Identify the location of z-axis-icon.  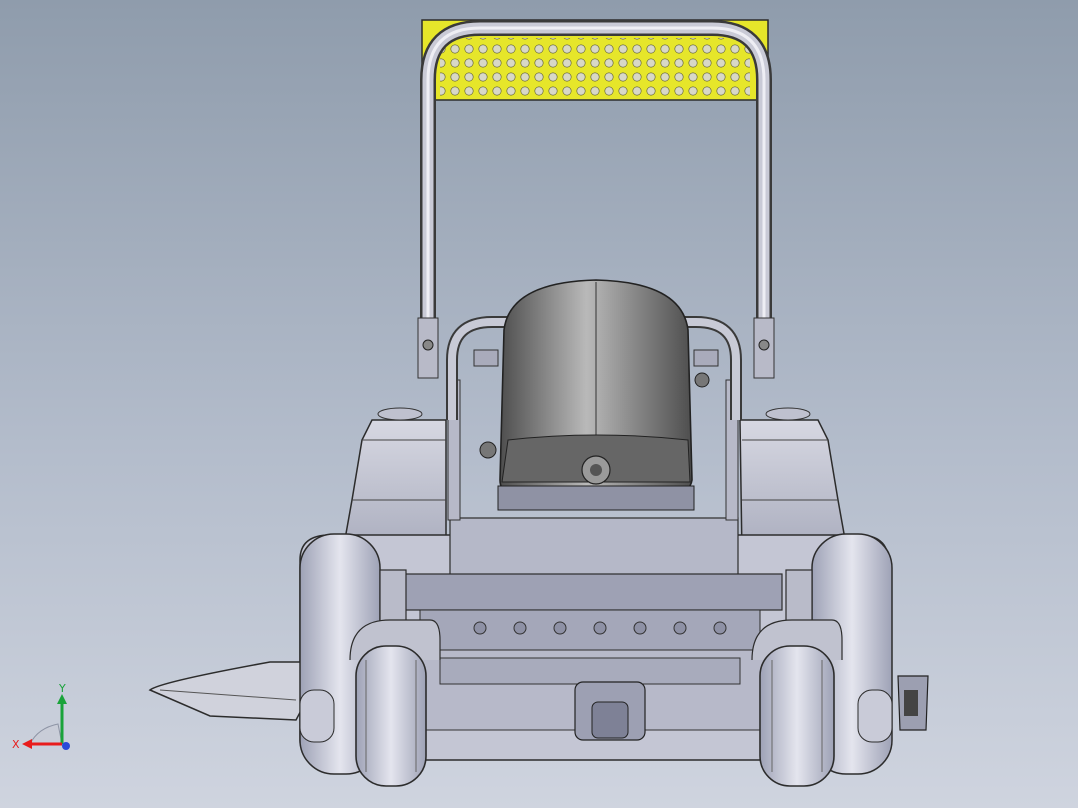
(66, 746).